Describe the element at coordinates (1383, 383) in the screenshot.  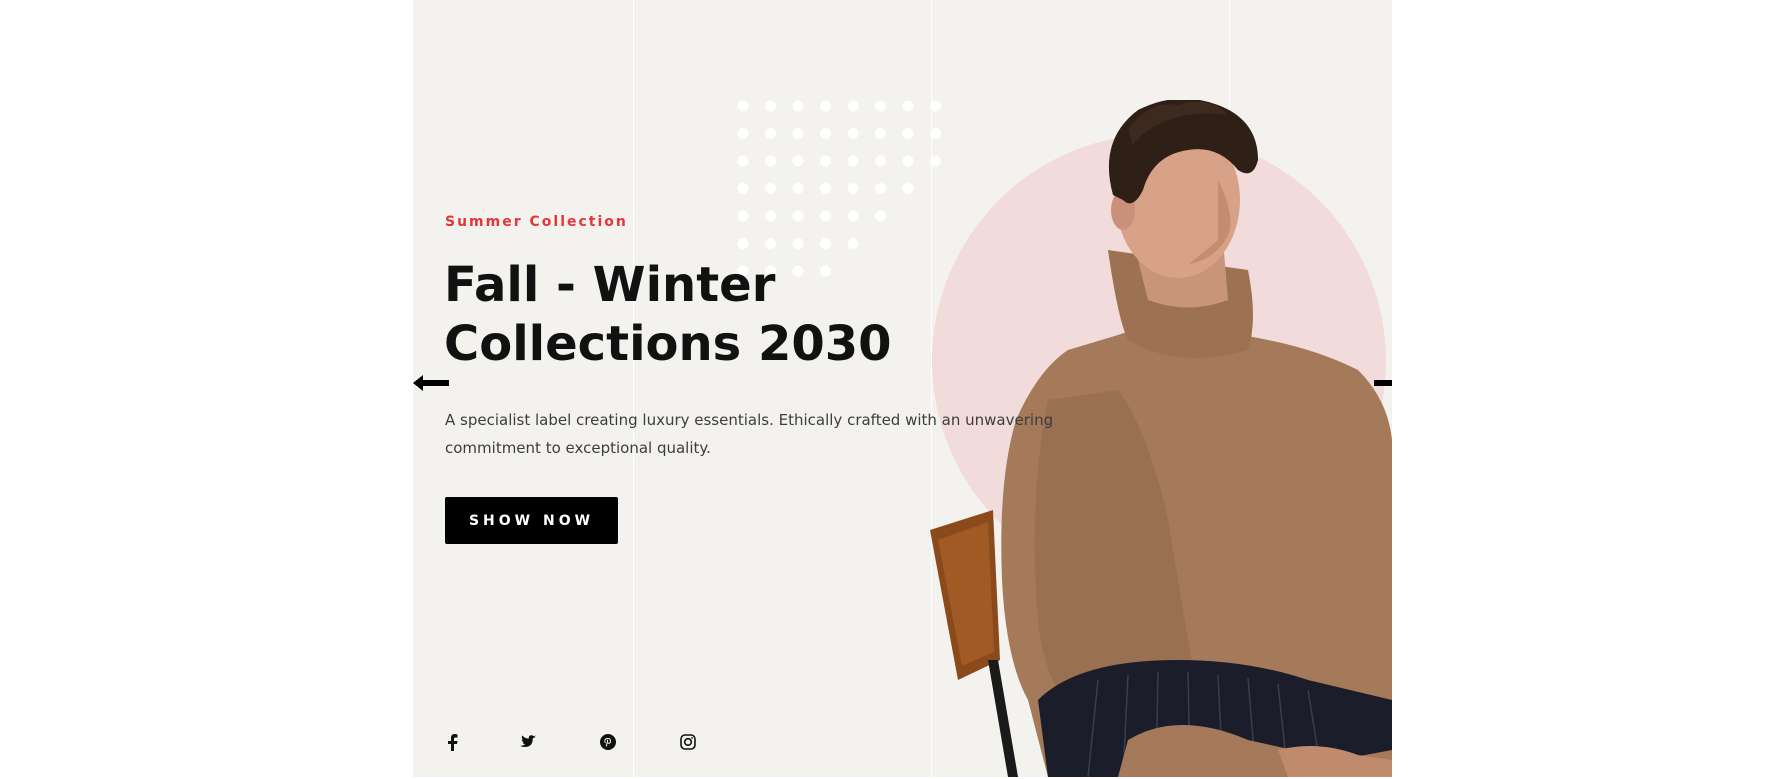
I see `arrow-right-icon` at that location.